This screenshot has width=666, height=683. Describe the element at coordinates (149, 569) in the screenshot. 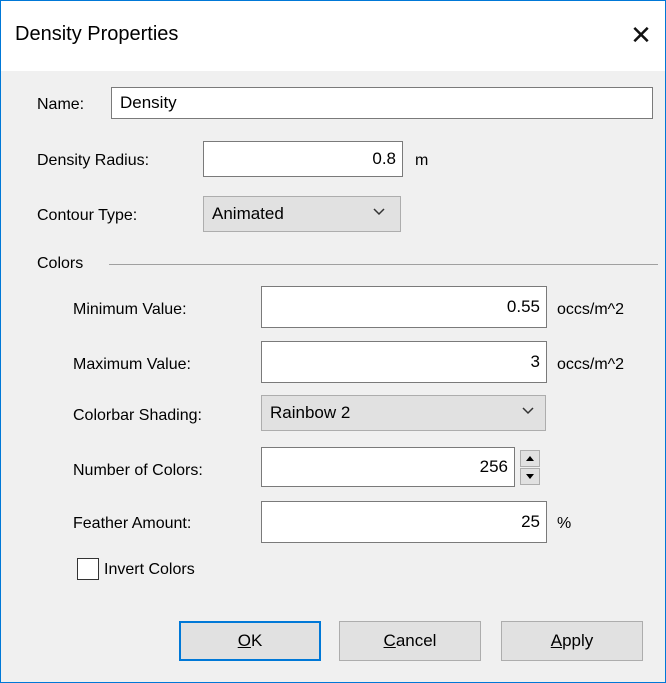

I see `invert-colors-label: Invert Colors` at that location.